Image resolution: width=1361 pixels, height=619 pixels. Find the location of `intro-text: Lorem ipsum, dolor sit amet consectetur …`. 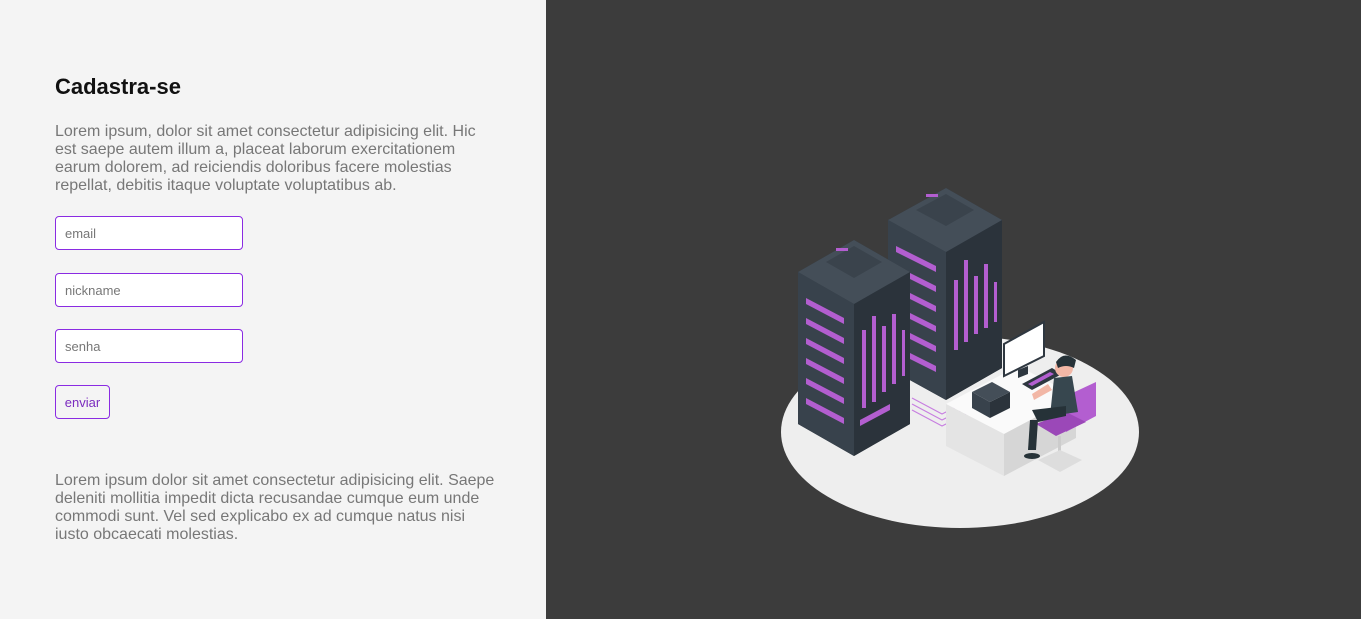

intro-text: Lorem ipsum, dolor sit amet consectetur … is located at coordinates (265, 158).